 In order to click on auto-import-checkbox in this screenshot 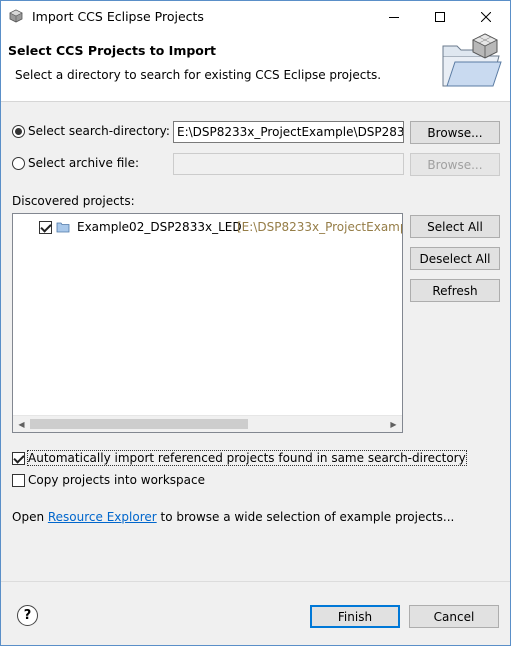, I will do `click(18, 458)`.